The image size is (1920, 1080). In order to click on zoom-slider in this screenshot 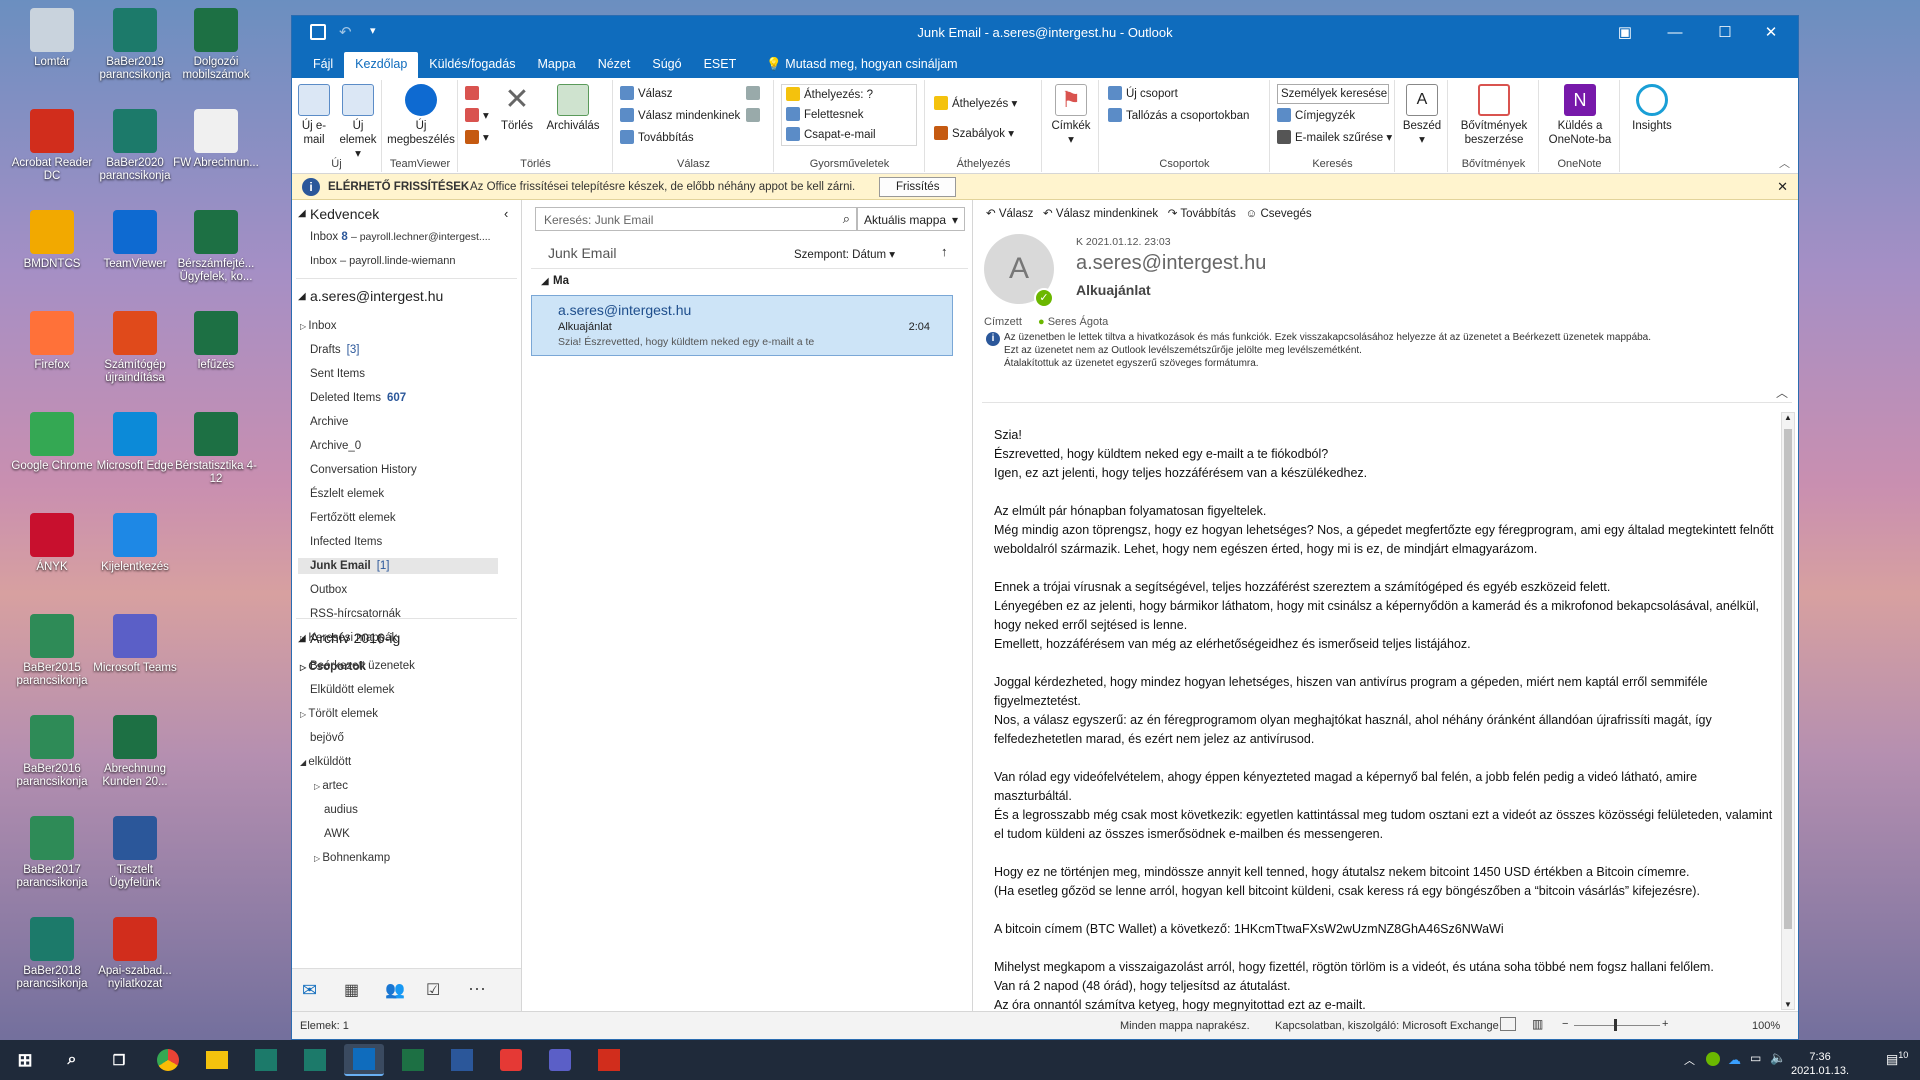, I will do `click(1617, 1025)`.